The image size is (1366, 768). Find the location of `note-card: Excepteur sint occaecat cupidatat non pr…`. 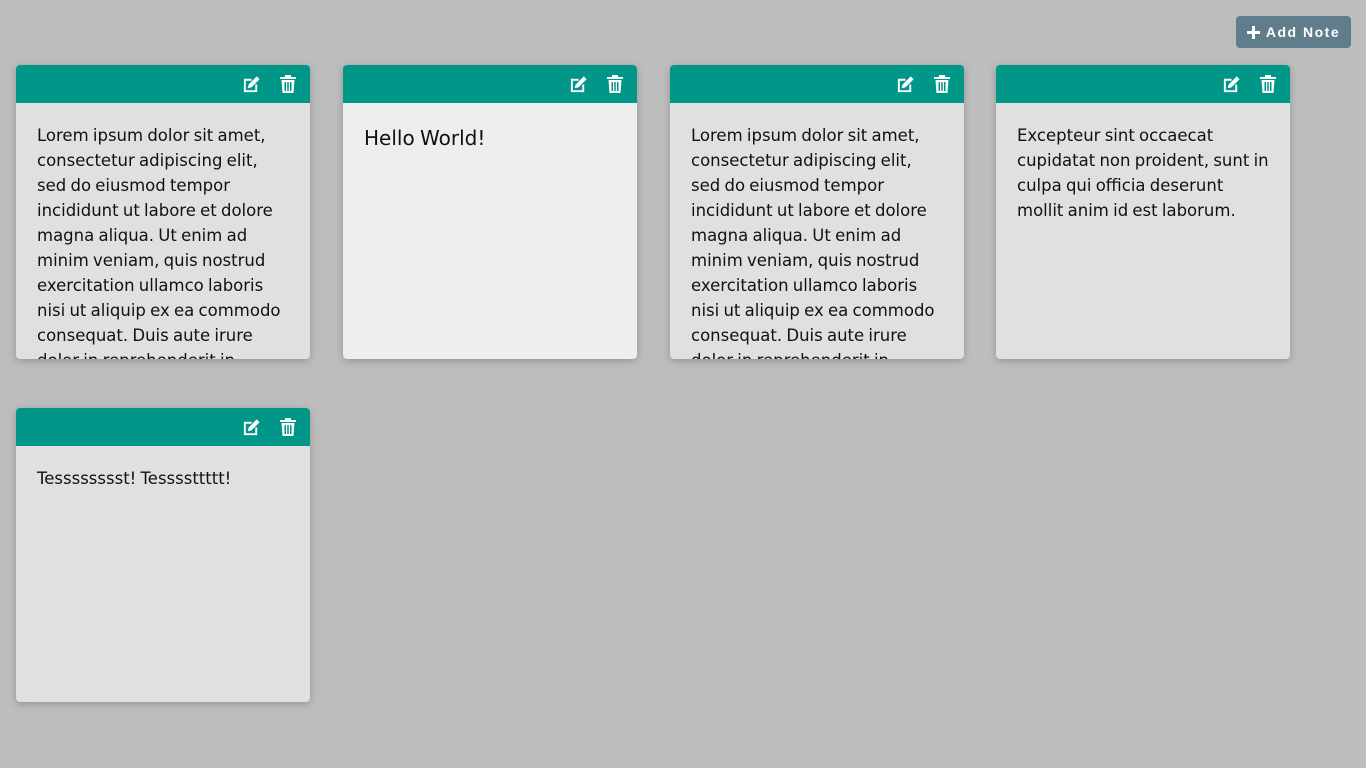

note-card: Excepteur sint occaecat cupidatat non pr… is located at coordinates (1143, 212).